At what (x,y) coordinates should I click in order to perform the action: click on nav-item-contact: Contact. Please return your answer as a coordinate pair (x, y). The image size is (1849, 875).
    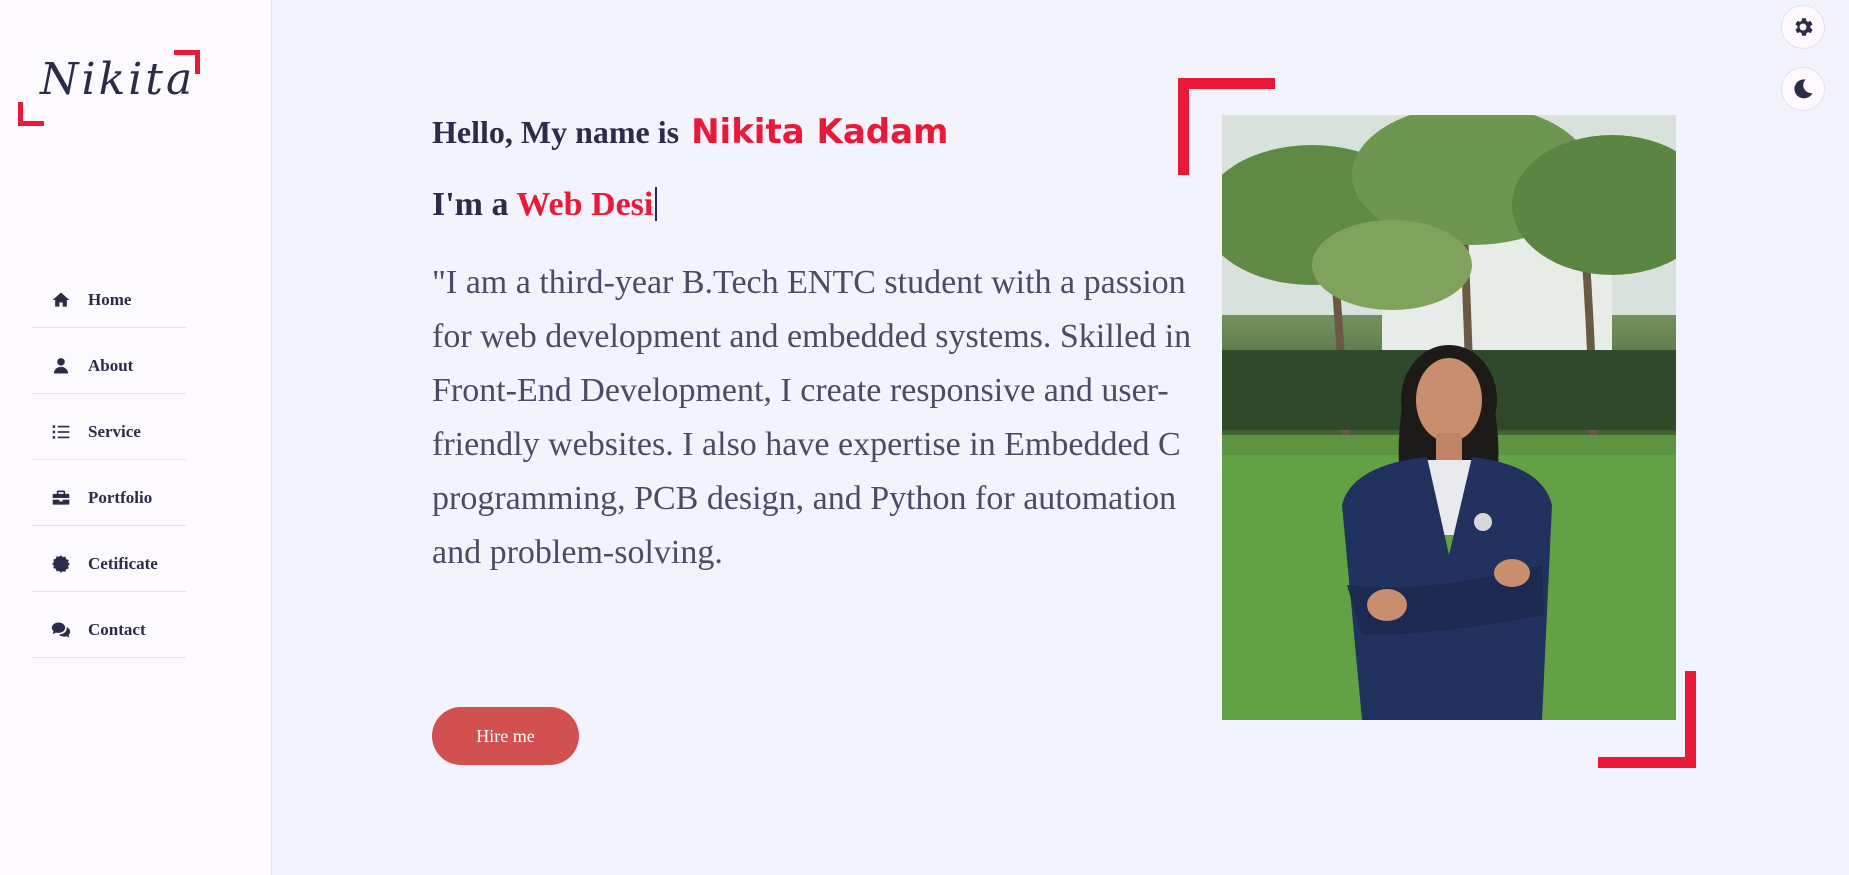
    Looking at the image, I should click on (109, 625).